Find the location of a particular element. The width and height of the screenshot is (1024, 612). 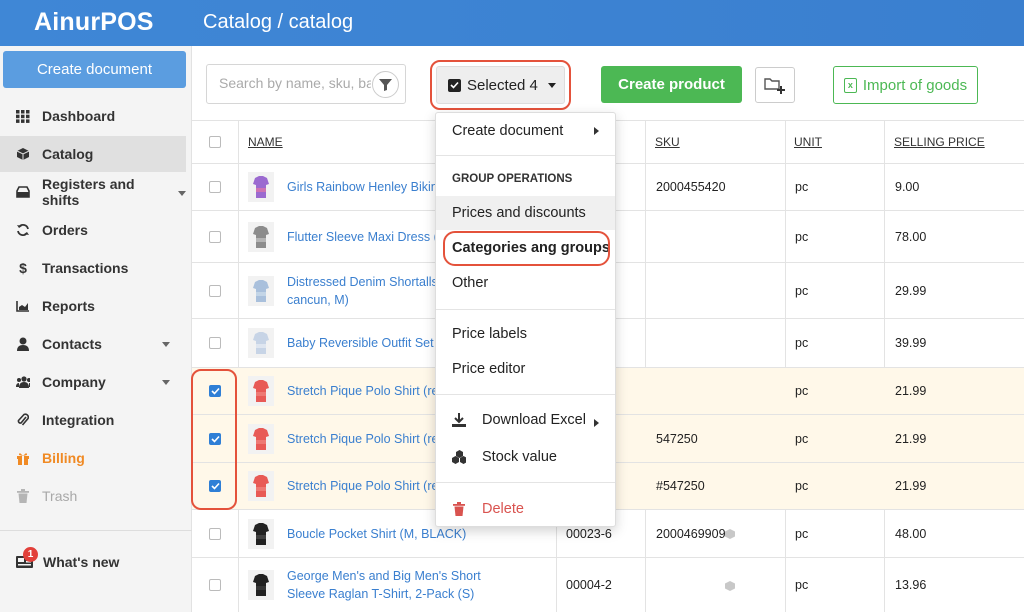

create-product-button: Create product is located at coordinates (671, 84).